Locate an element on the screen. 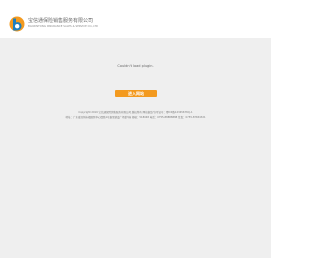 This screenshot has width=320, height=266. plugin-notice: Couldn't load plugin. is located at coordinates (135, 66).